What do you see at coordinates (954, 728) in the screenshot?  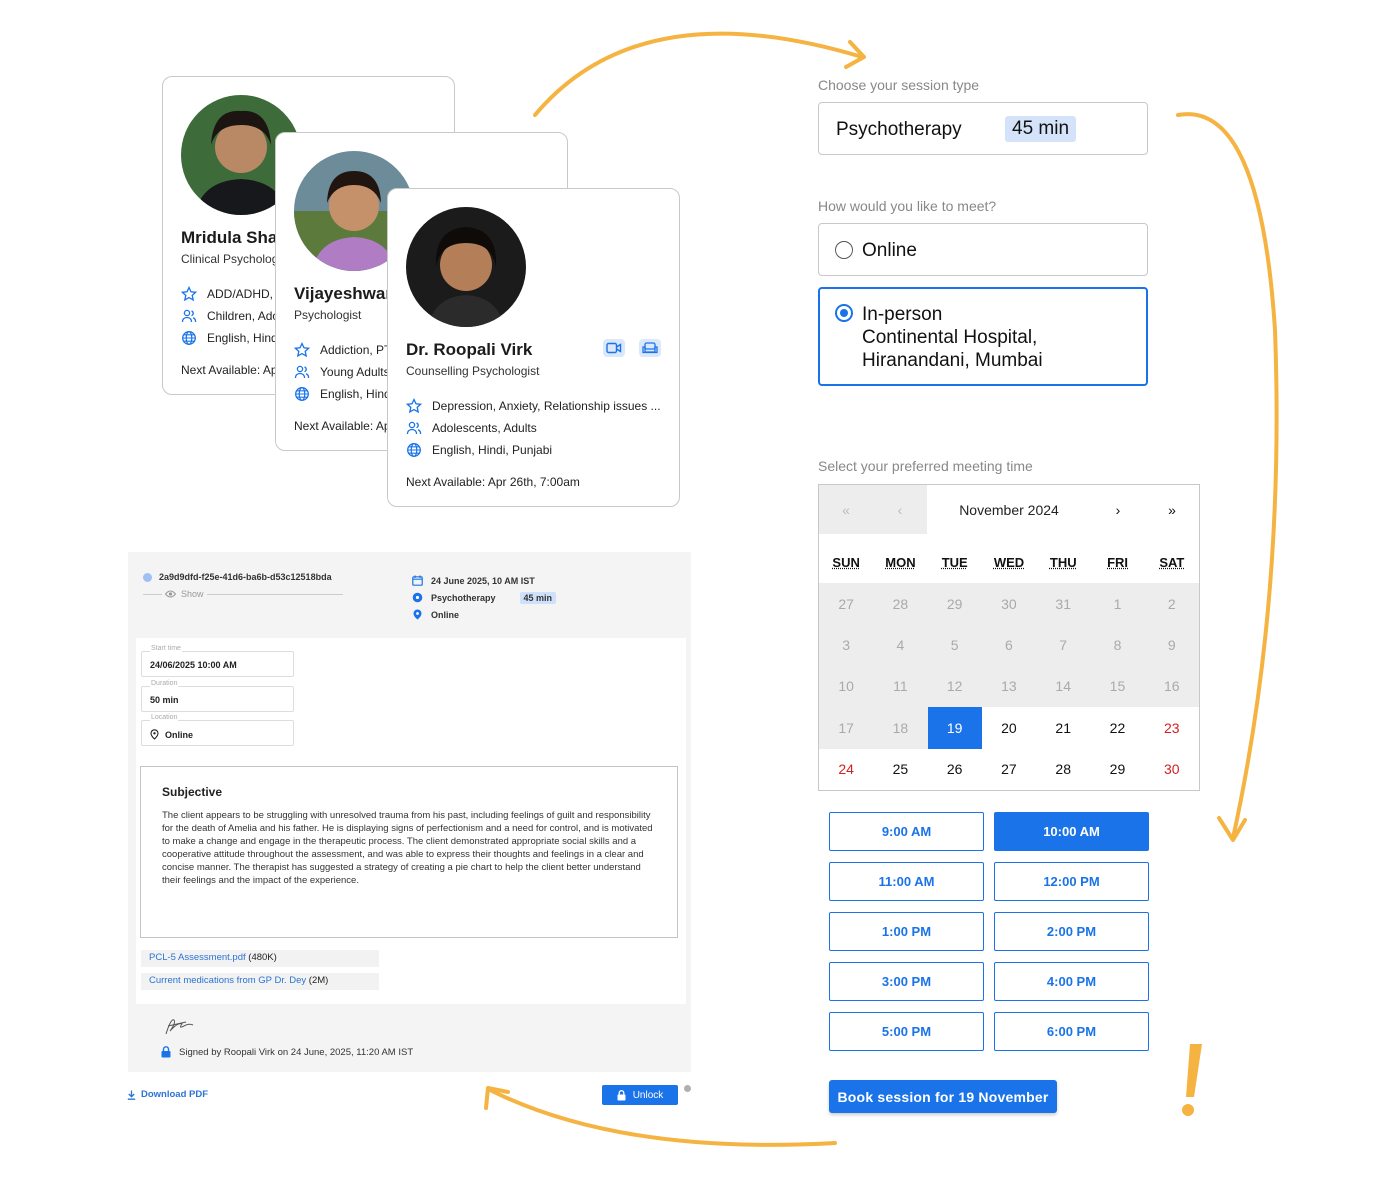 I see `day-cell-selected: 19` at bounding box center [954, 728].